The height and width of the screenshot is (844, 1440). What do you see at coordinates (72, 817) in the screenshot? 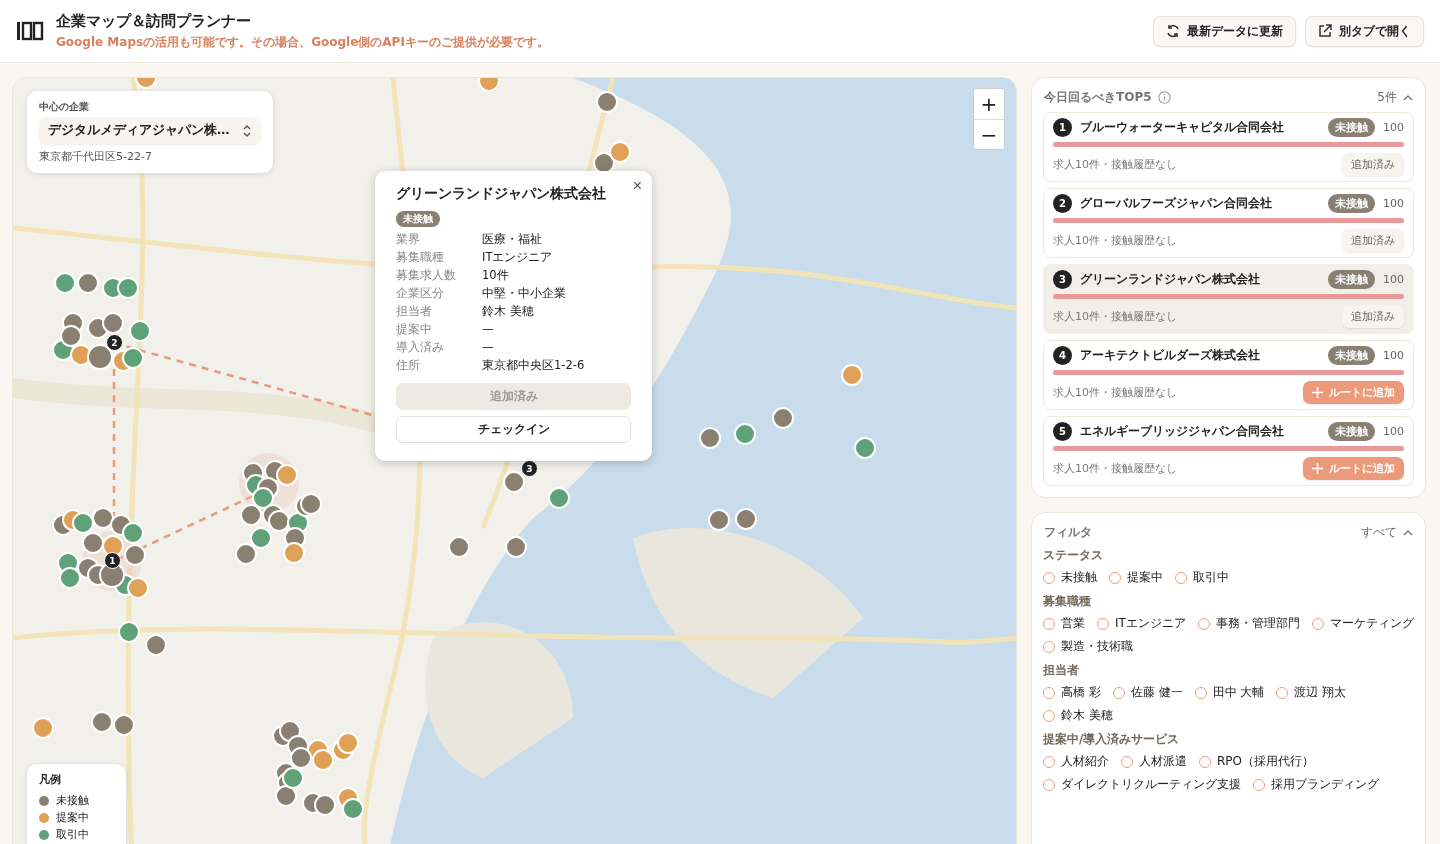
I see `legend-label: 提案中` at bounding box center [72, 817].